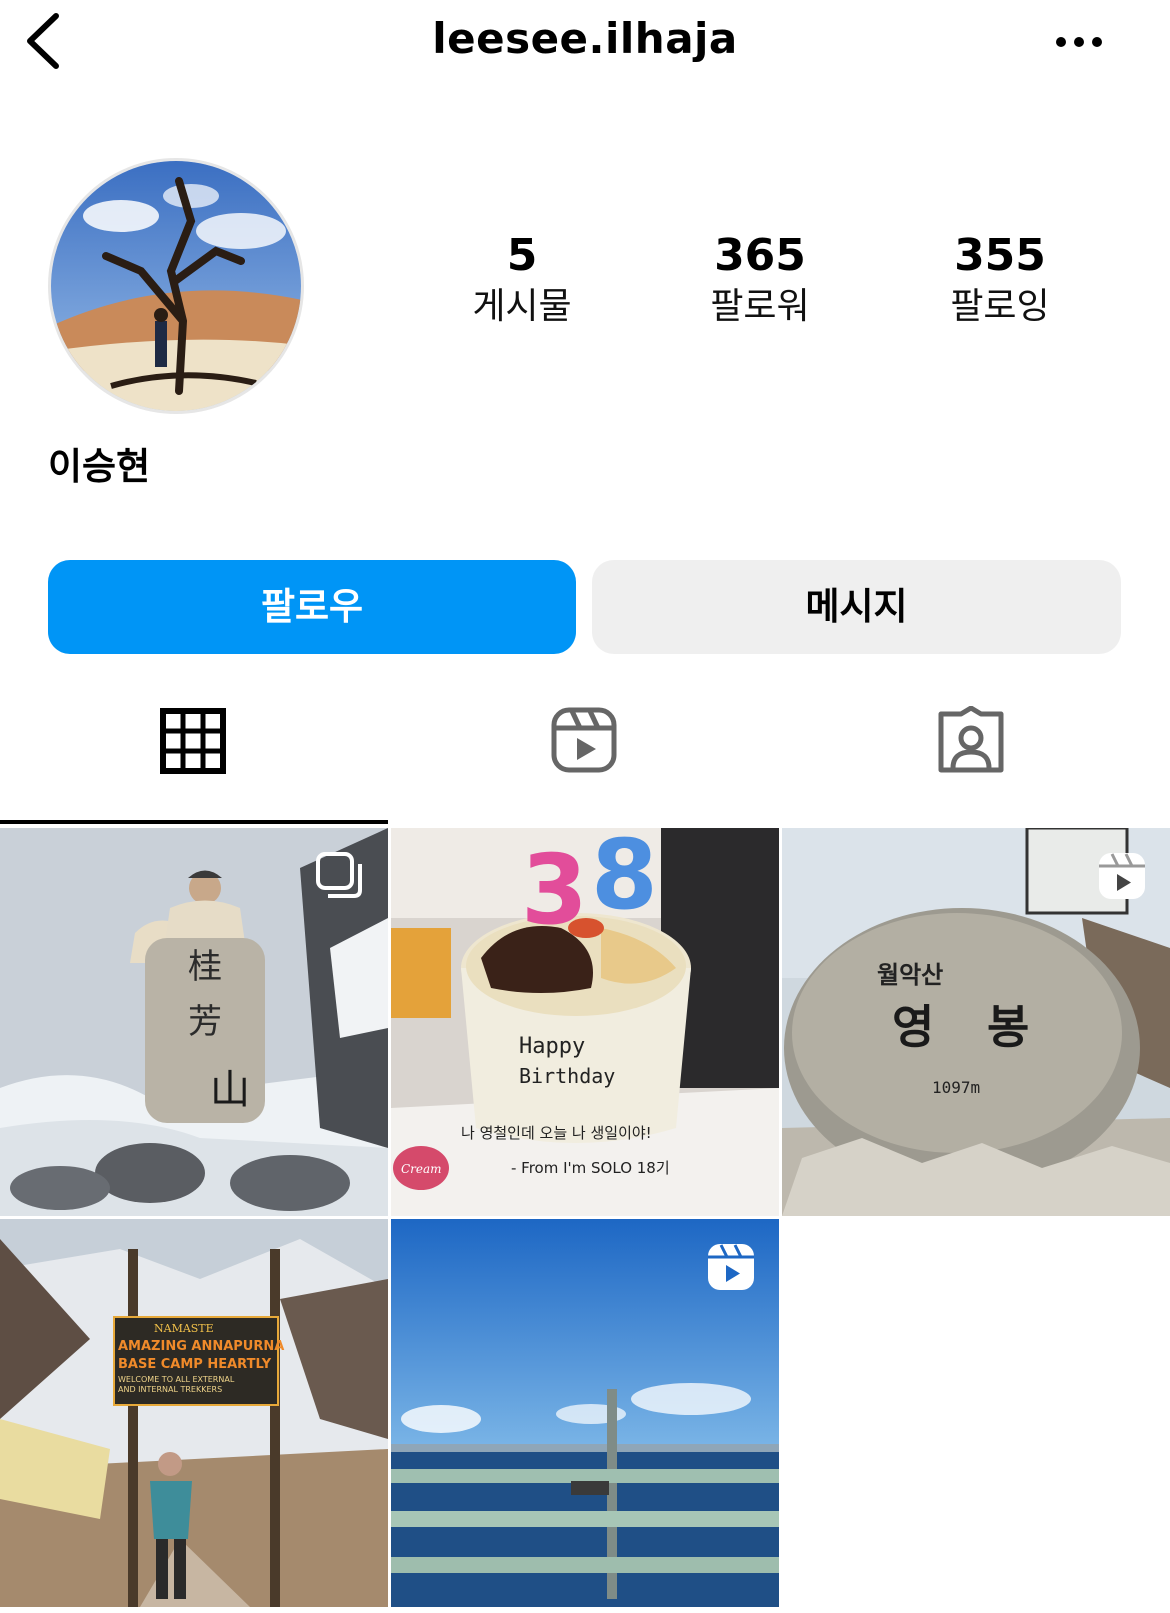 This screenshot has width=1170, height=1613. I want to click on svg-text: 나 영철인데 오늘 나 생일이야!, so click(556, 1133).